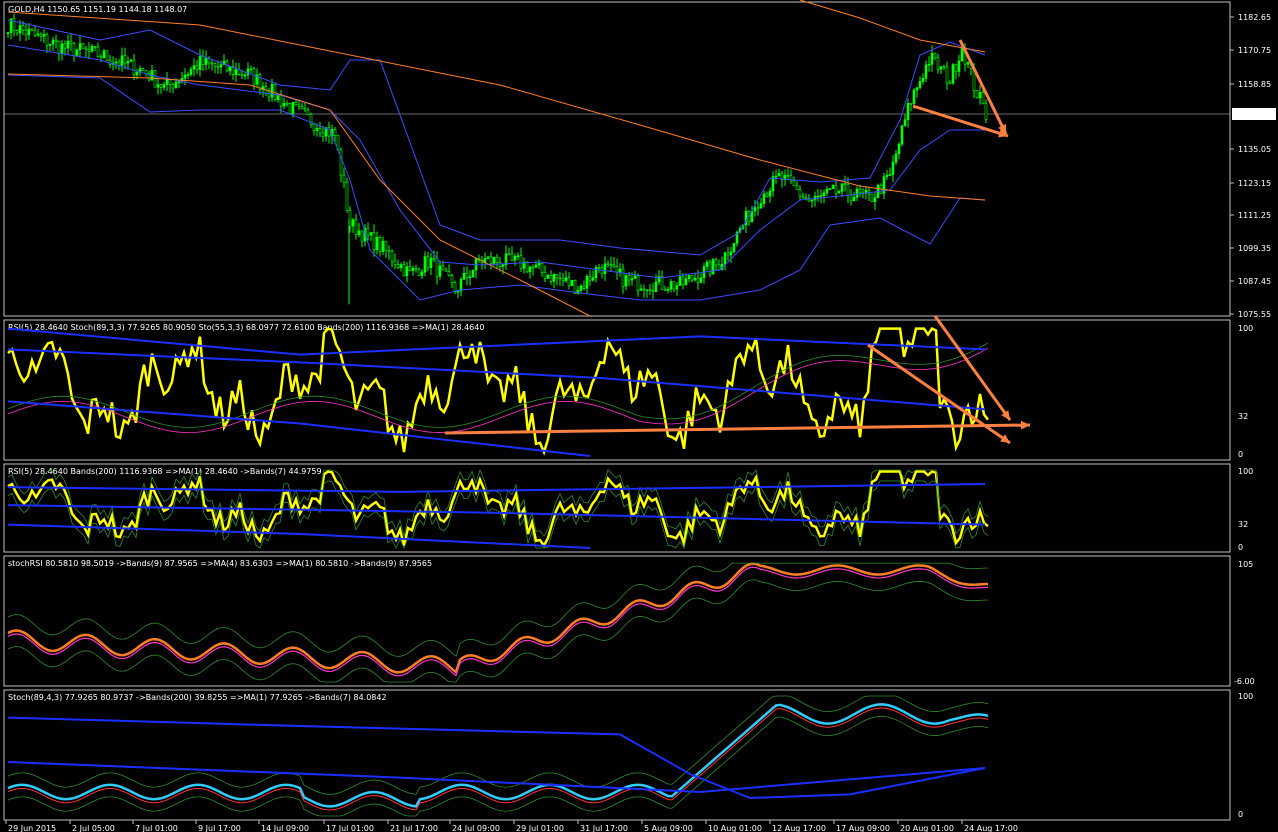 The width and height of the screenshot is (1278, 832). I want to click on x-axis-label: 29 Jul 01:00, so click(540, 828).